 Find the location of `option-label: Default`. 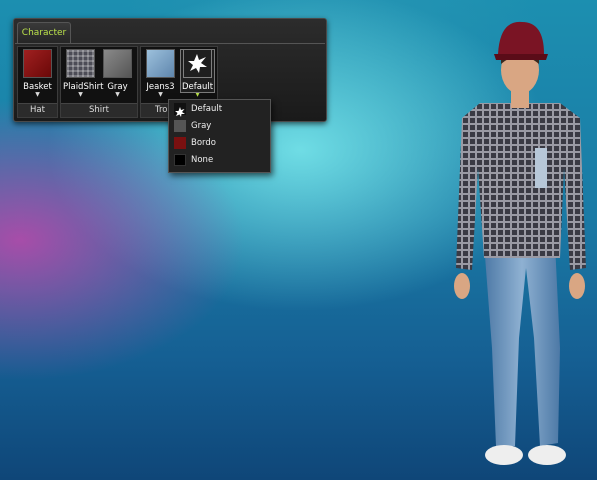

option-label: Default is located at coordinates (207, 108).